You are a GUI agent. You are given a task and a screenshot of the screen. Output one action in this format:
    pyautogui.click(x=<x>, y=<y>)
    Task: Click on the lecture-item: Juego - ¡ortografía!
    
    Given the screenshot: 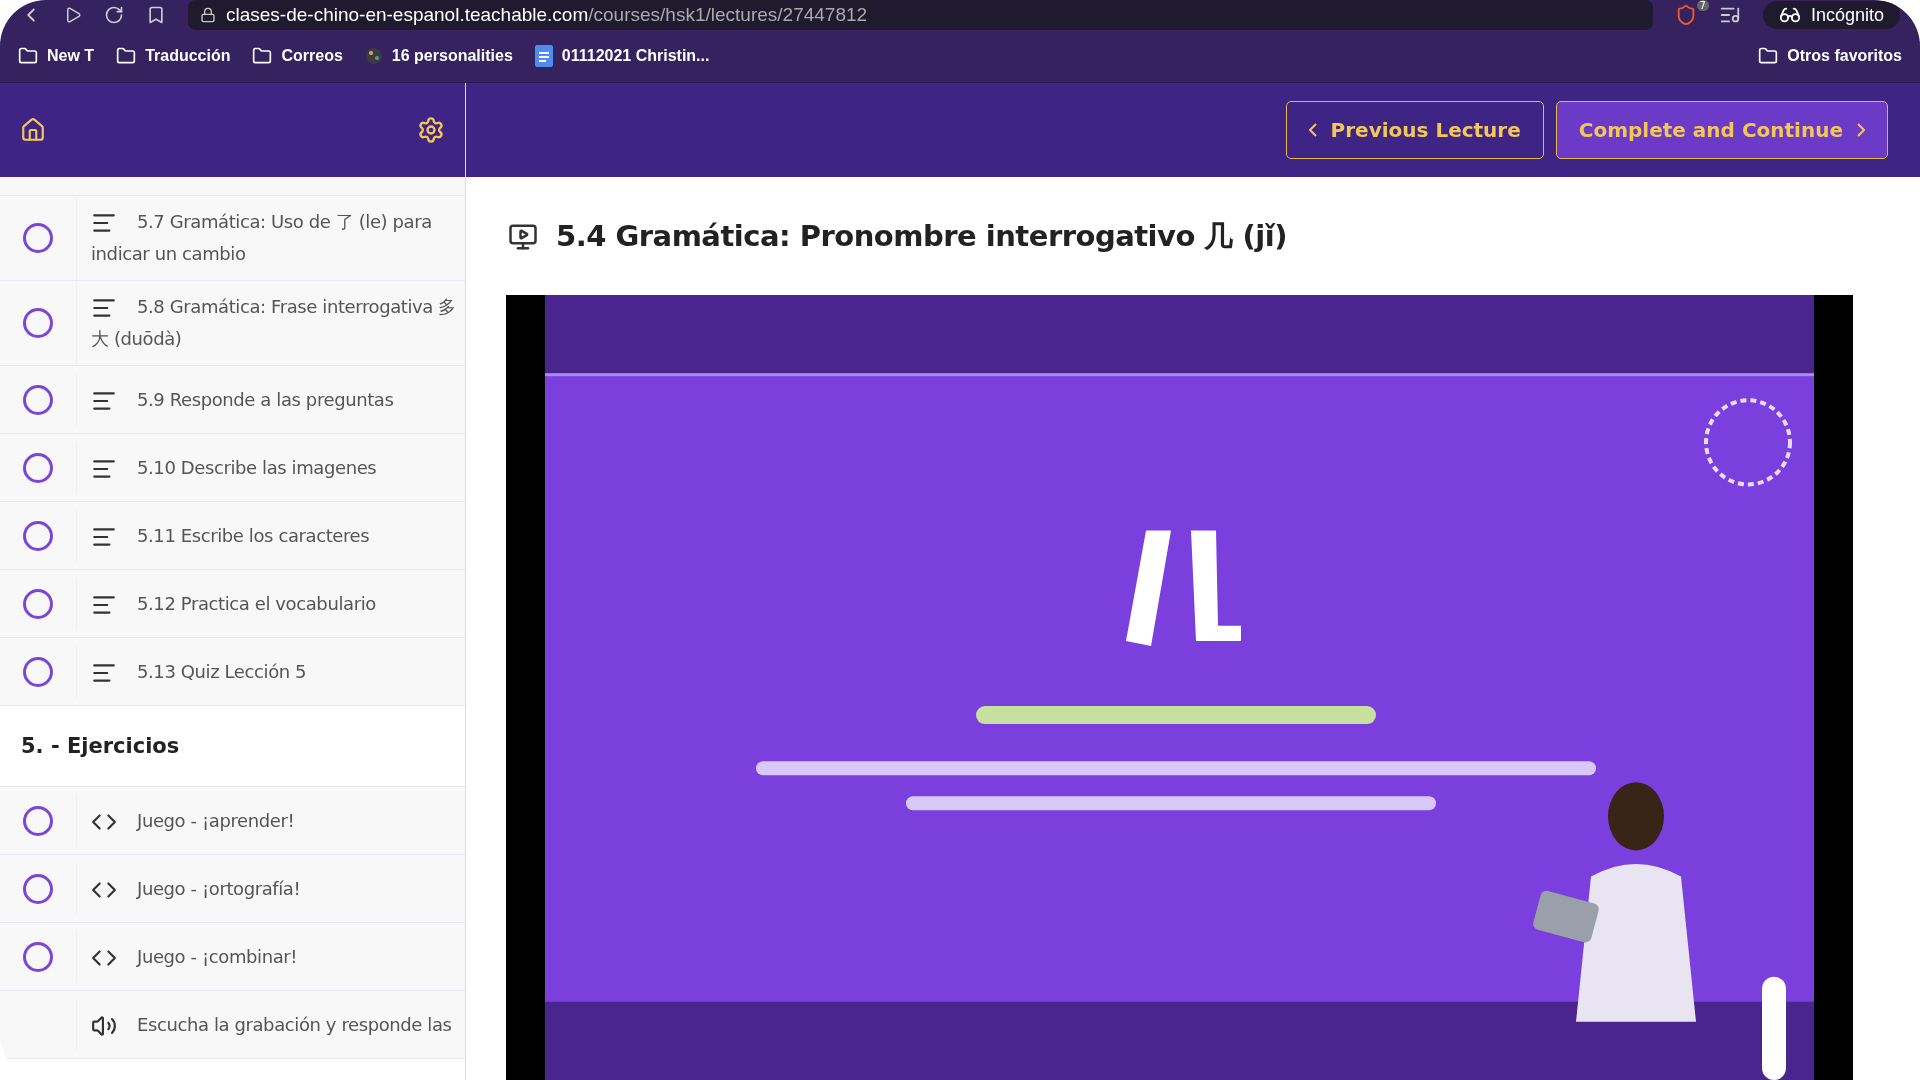 What is the action you would take?
    pyautogui.click(x=232, y=889)
    